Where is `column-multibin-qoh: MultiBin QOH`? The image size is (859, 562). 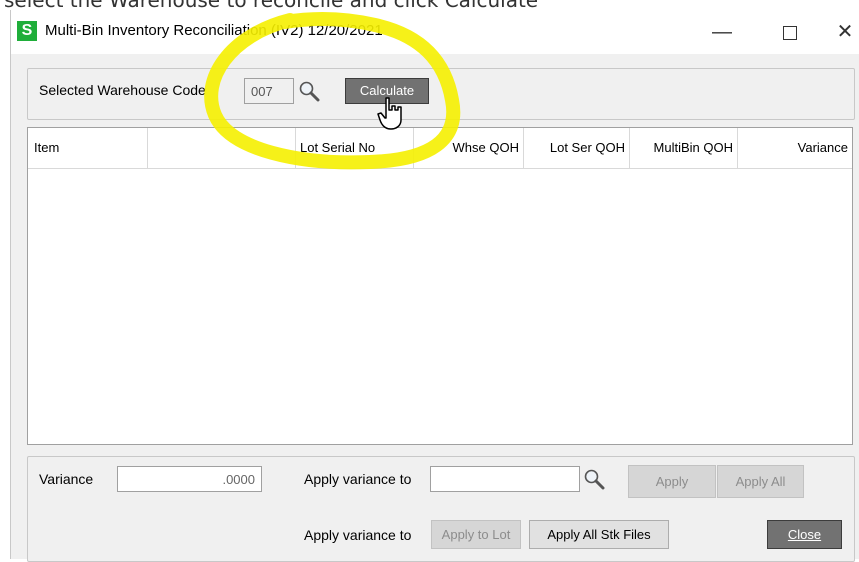
column-multibin-qoh: MultiBin QOH is located at coordinates (684, 148).